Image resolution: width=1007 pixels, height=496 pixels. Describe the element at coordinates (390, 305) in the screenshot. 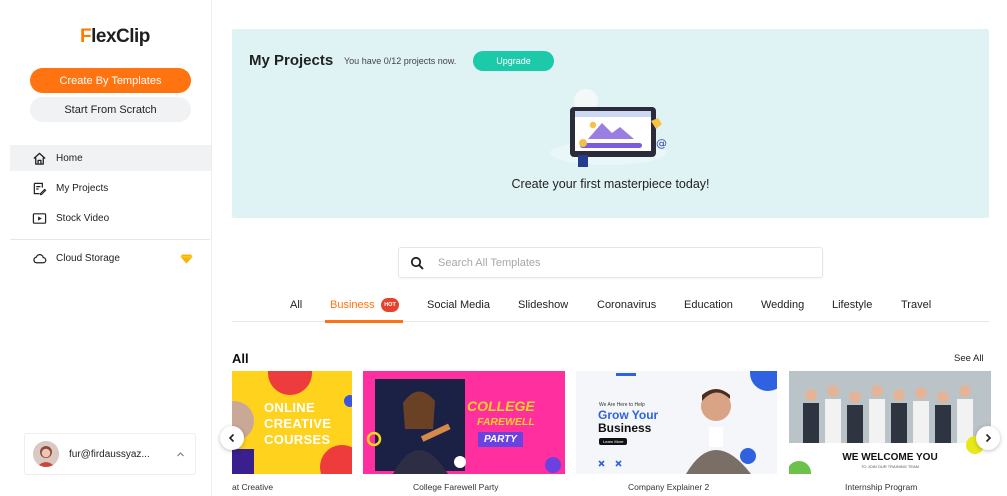

I see `hot-badge: HOT` at that location.